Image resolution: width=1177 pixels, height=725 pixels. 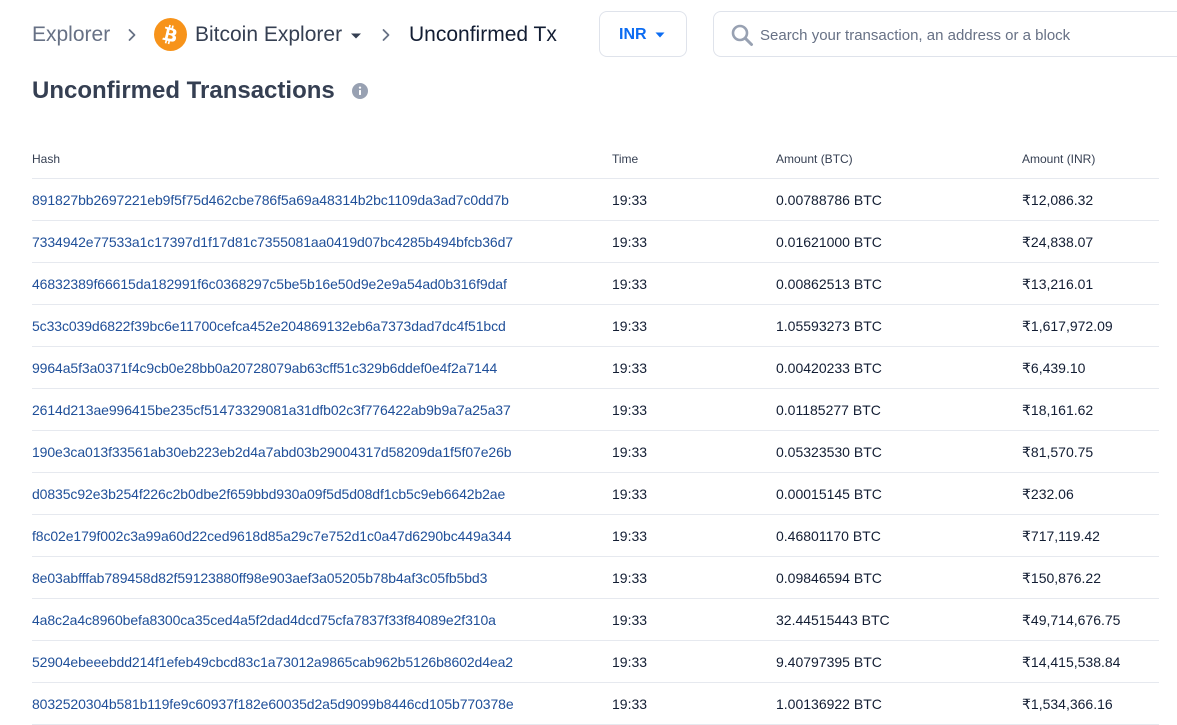 I want to click on page-title: Unconfirmed Transactions, so click(x=183, y=90).